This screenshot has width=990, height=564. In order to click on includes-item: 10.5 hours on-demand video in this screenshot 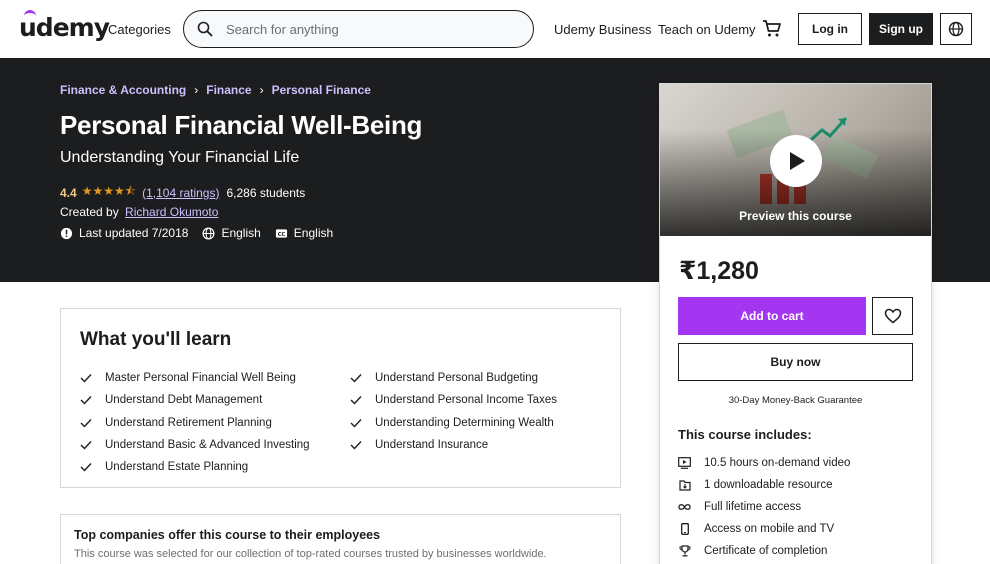, I will do `click(764, 463)`.